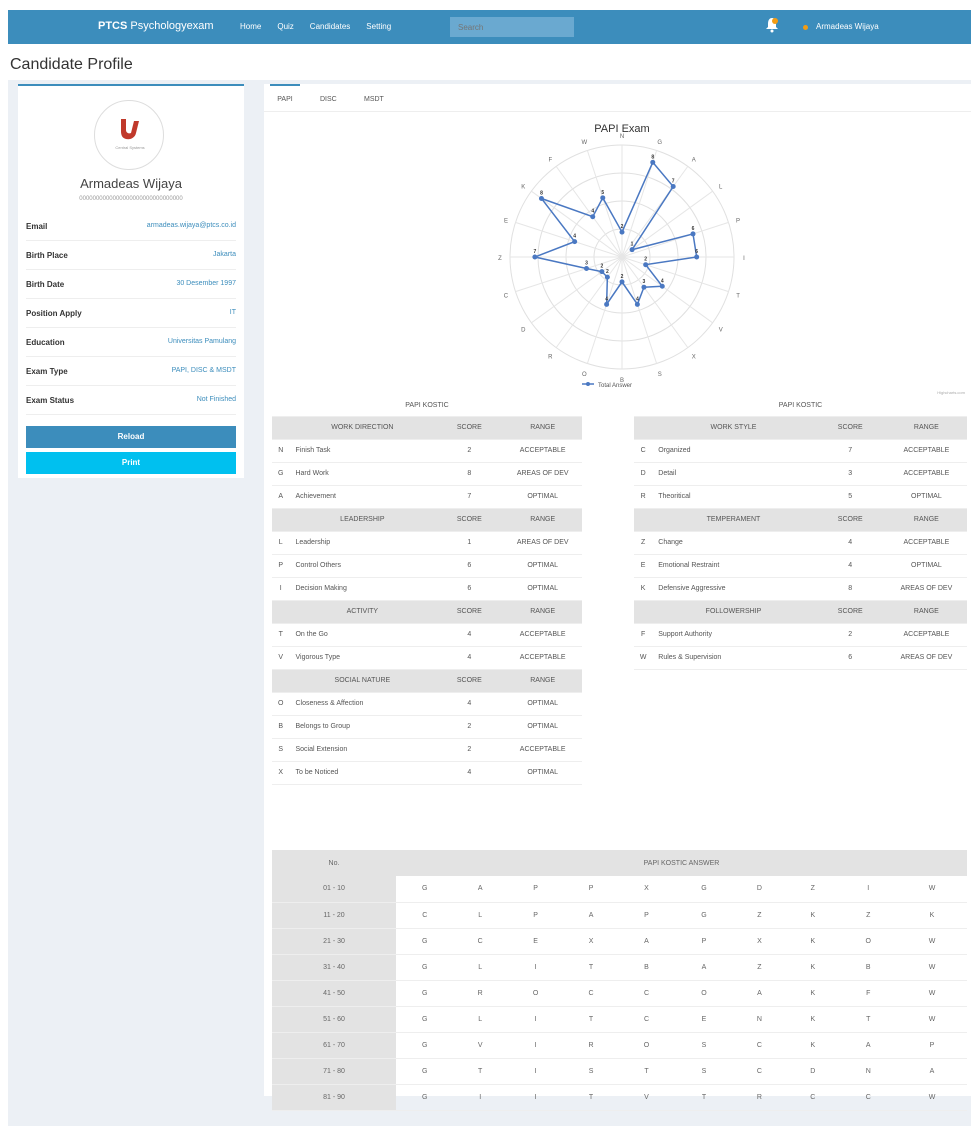  What do you see at coordinates (733, 474) in the screenshot?
I see `row-name: Detail` at bounding box center [733, 474].